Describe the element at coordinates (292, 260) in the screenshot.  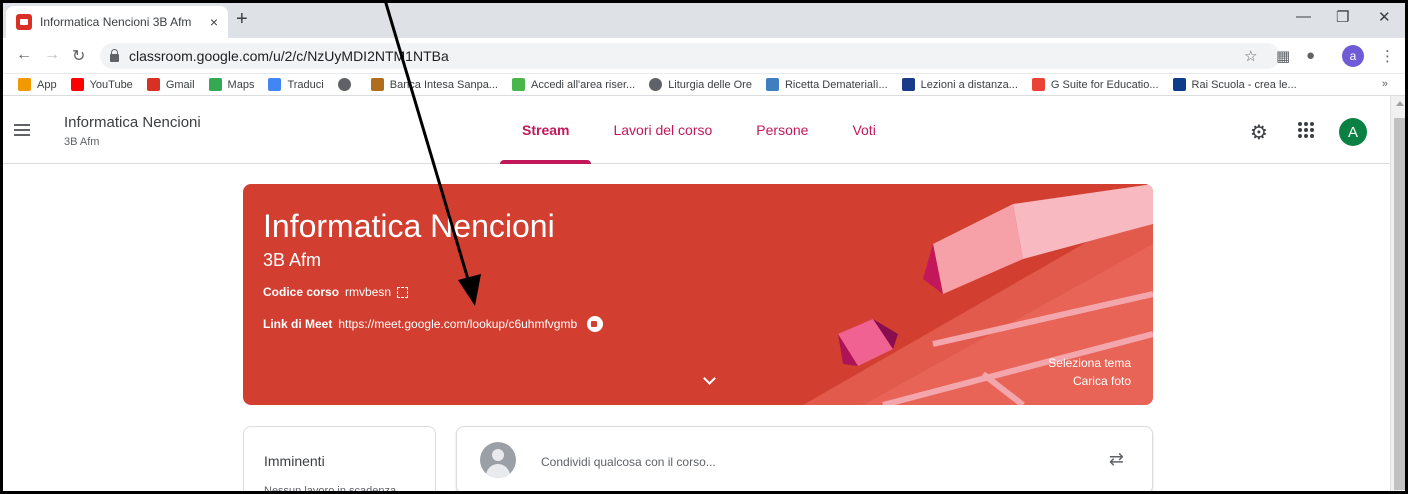
I see `banner-section: 3B Afm` at that location.